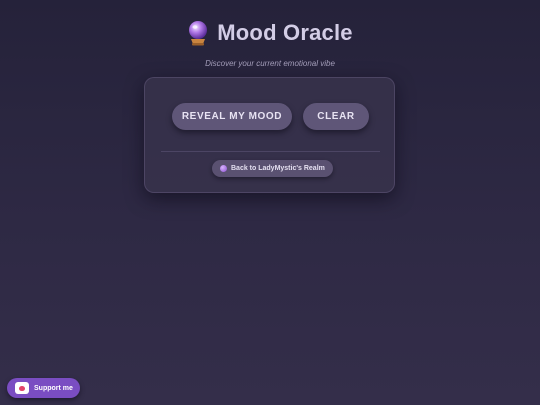 The height and width of the screenshot is (405, 540). What do you see at coordinates (232, 116) in the screenshot?
I see `reveal-mood-button: REVEAL MY MOOD` at bounding box center [232, 116].